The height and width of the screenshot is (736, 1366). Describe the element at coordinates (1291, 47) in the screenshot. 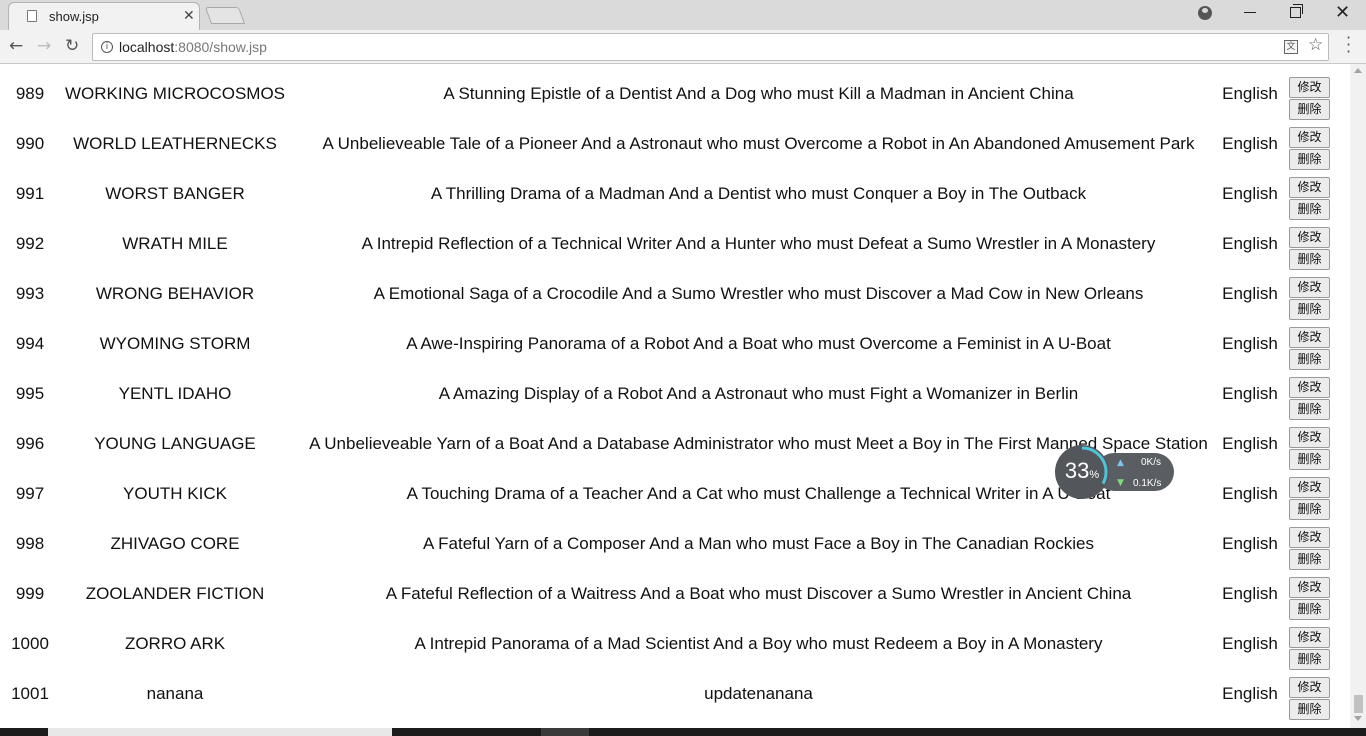

I see `translate-icon: 文` at that location.